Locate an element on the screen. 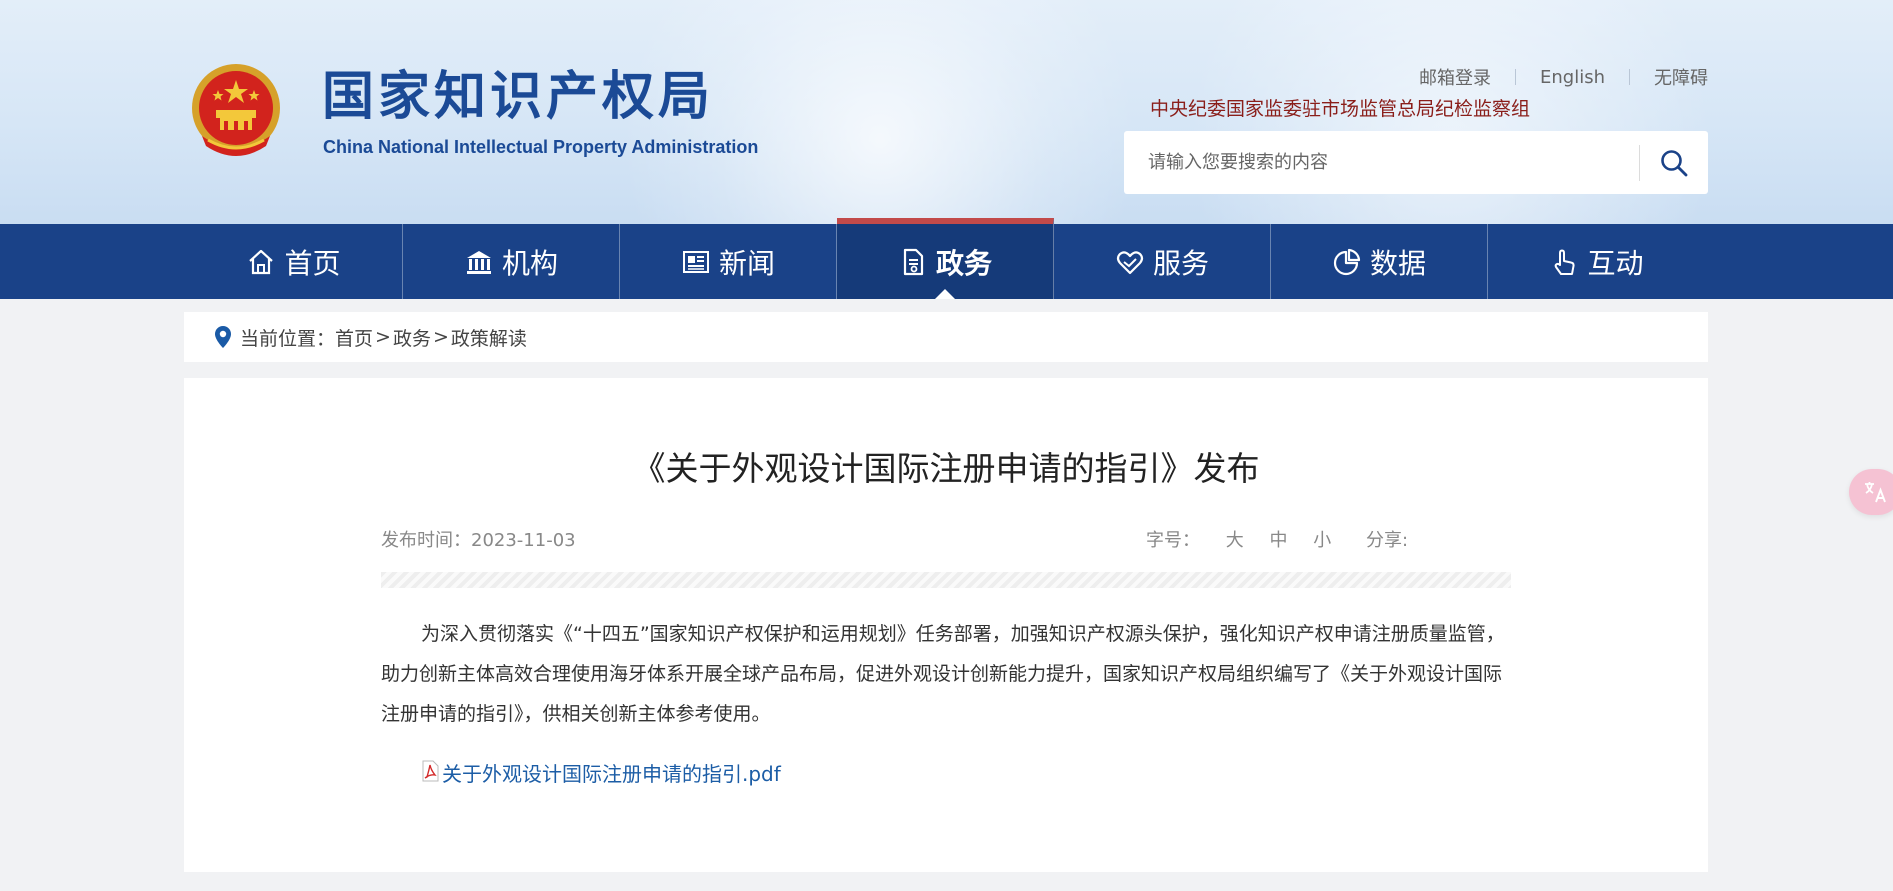 The image size is (1893, 891). home-icon is located at coordinates (261, 261).